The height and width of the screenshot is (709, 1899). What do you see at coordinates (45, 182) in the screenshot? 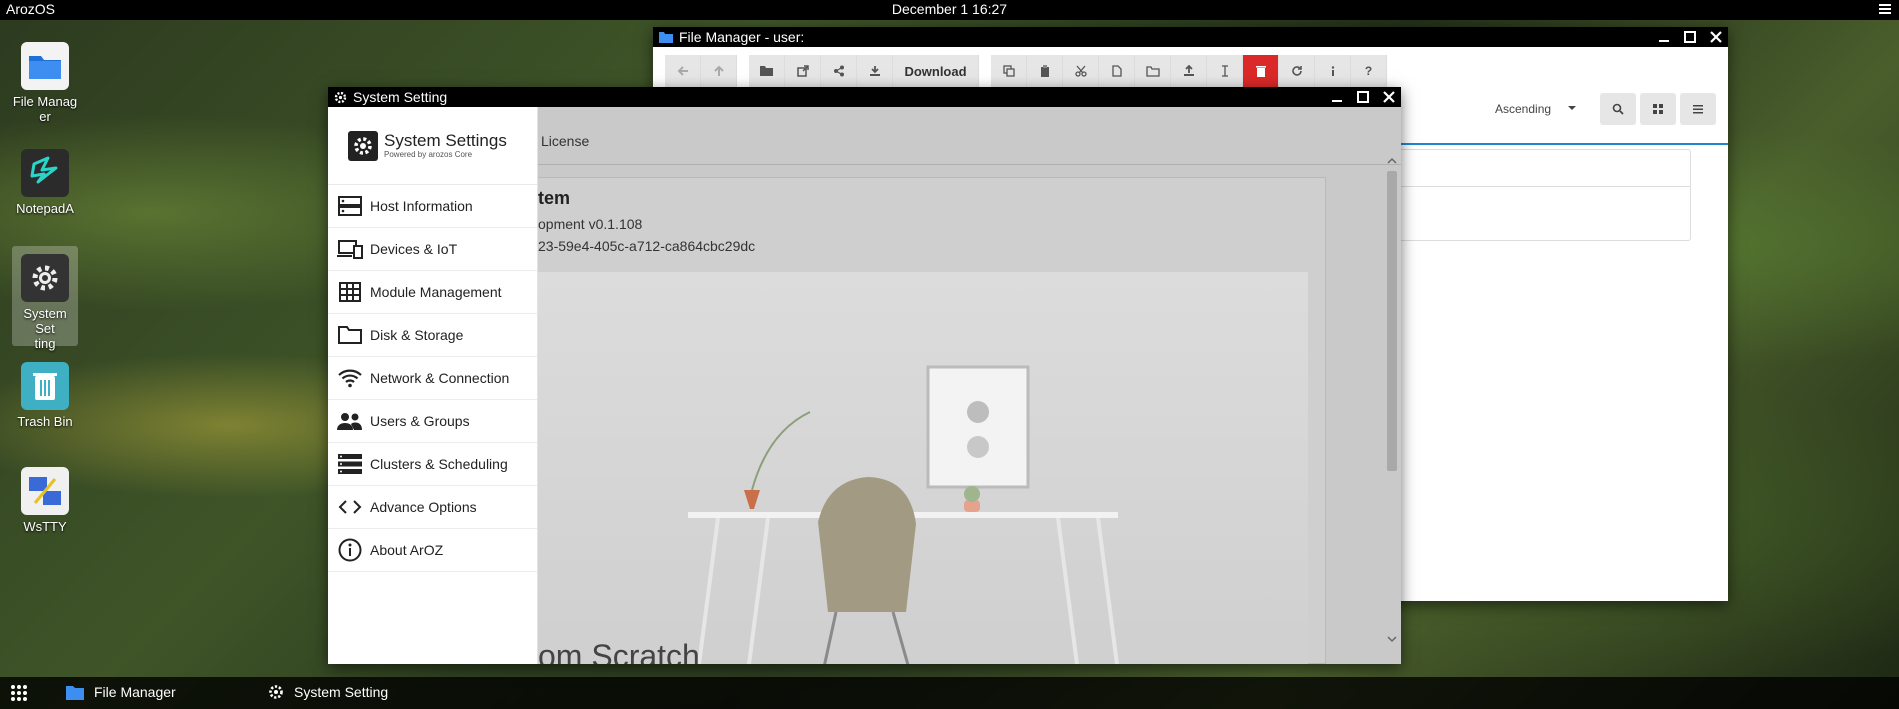
I see `desktop-icon-notepada: NotepadA` at bounding box center [45, 182].